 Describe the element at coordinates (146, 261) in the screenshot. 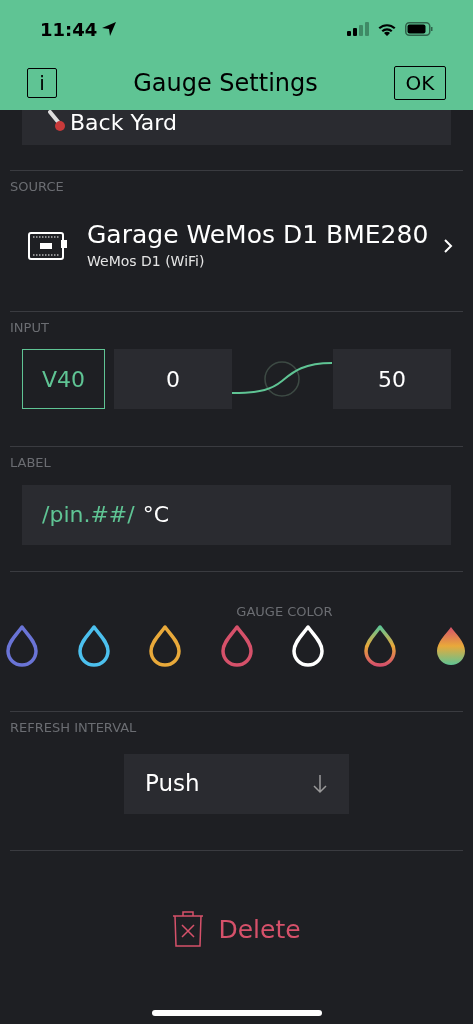

I see `device-type: WeMos D1 (WiFi)` at that location.